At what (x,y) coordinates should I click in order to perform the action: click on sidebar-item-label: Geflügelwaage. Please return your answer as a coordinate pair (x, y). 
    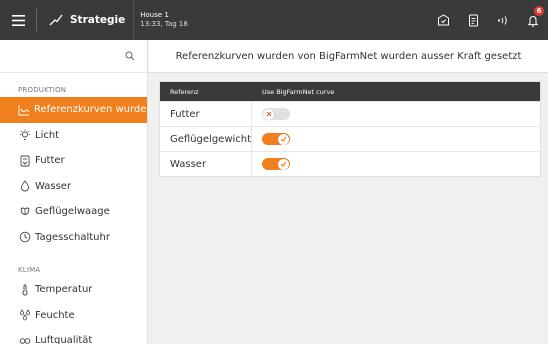
    Looking at the image, I should click on (72, 212).